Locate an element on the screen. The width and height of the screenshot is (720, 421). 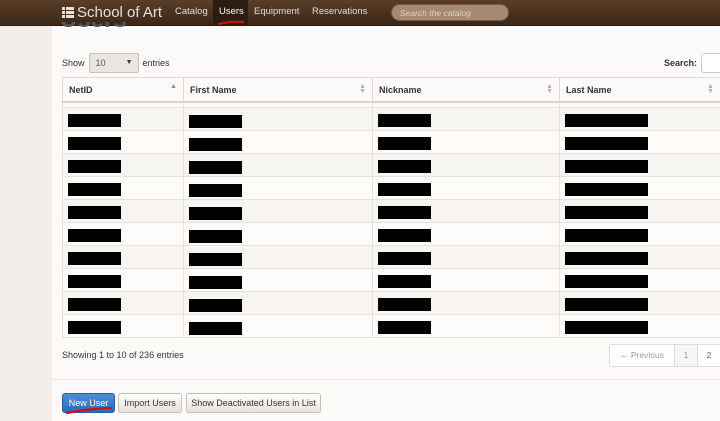
entries-length-control: Show 10 ▼ entries is located at coordinates (116, 63).